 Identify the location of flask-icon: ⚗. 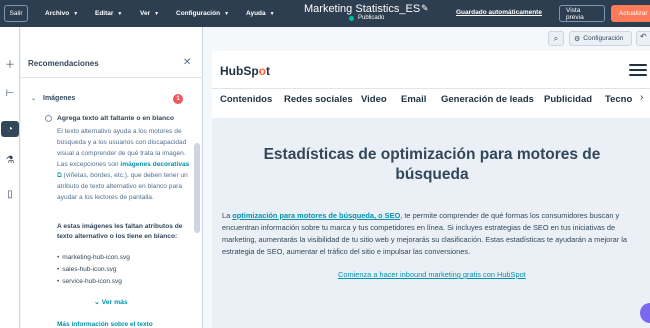
(10, 160).